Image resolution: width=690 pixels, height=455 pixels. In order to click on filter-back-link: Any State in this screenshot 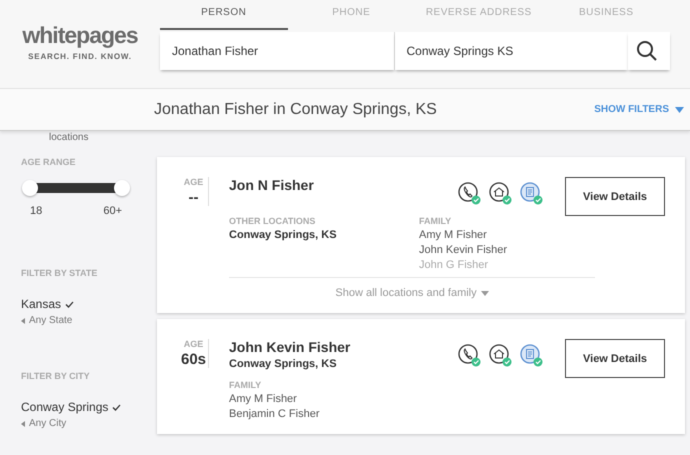, I will do `click(50, 320)`.